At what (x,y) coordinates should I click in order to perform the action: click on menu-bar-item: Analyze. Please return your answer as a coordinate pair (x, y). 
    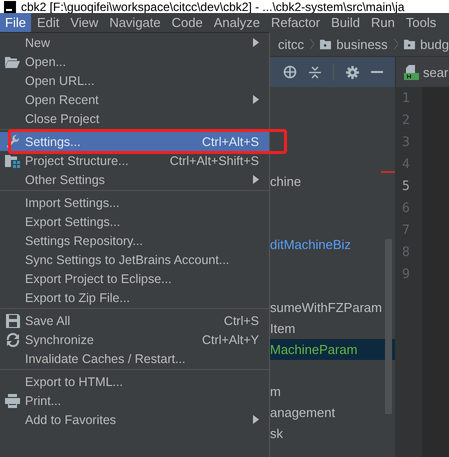
    Looking at the image, I should click on (236, 22).